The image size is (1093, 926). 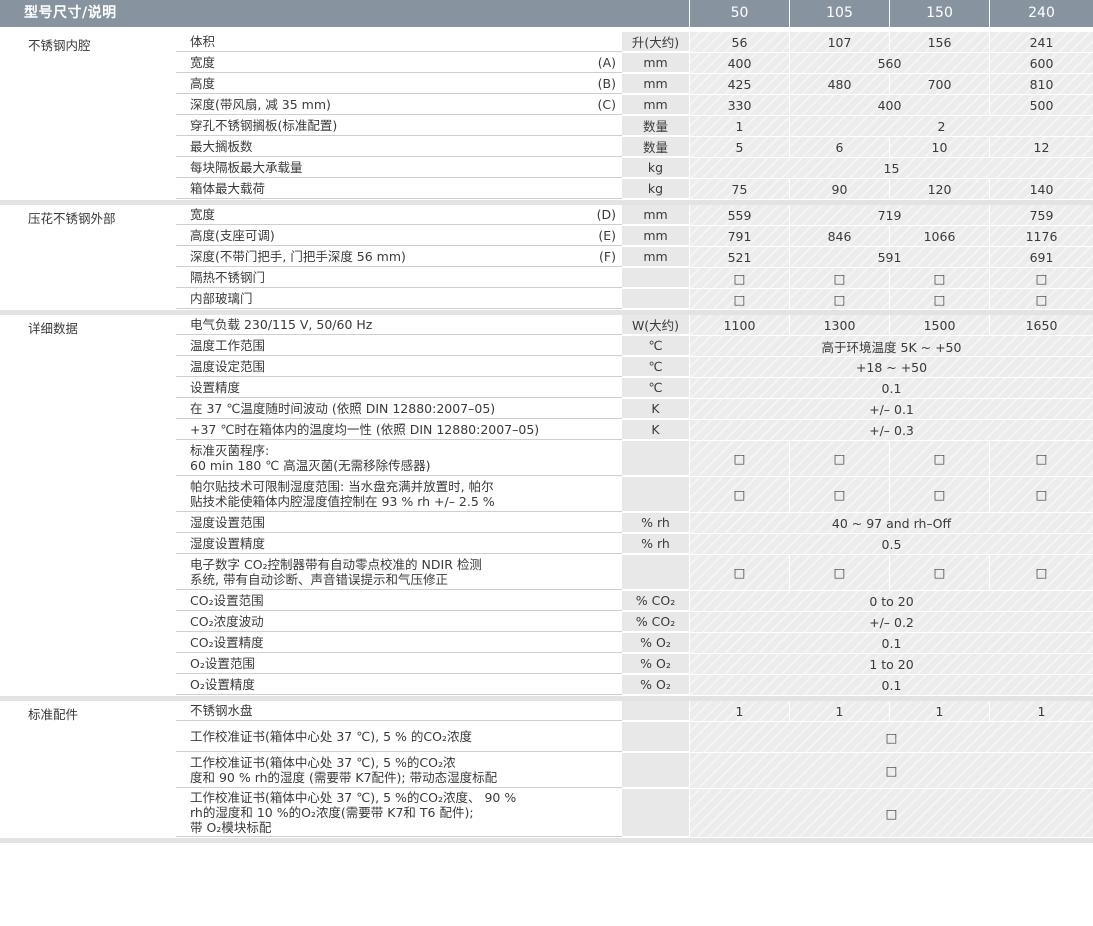 What do you see at coordinates (655, 544) in the screenshot?
I see `unit-label: % rh` at bounding box center [655, 544].